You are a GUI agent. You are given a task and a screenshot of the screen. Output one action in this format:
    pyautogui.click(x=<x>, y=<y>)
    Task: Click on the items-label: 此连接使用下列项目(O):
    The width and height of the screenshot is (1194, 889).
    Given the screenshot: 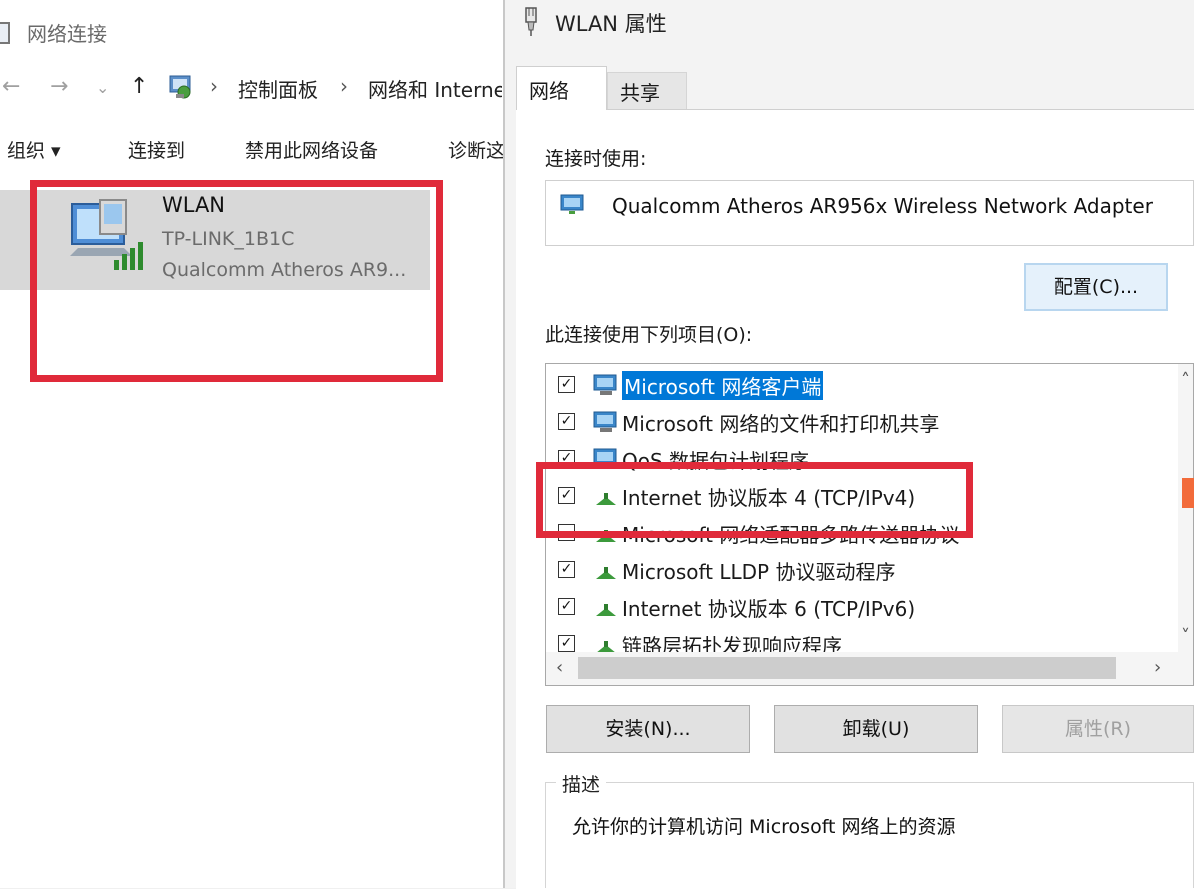 What is the action you would take?
    pyautogui.click(x=649, y=335)
    